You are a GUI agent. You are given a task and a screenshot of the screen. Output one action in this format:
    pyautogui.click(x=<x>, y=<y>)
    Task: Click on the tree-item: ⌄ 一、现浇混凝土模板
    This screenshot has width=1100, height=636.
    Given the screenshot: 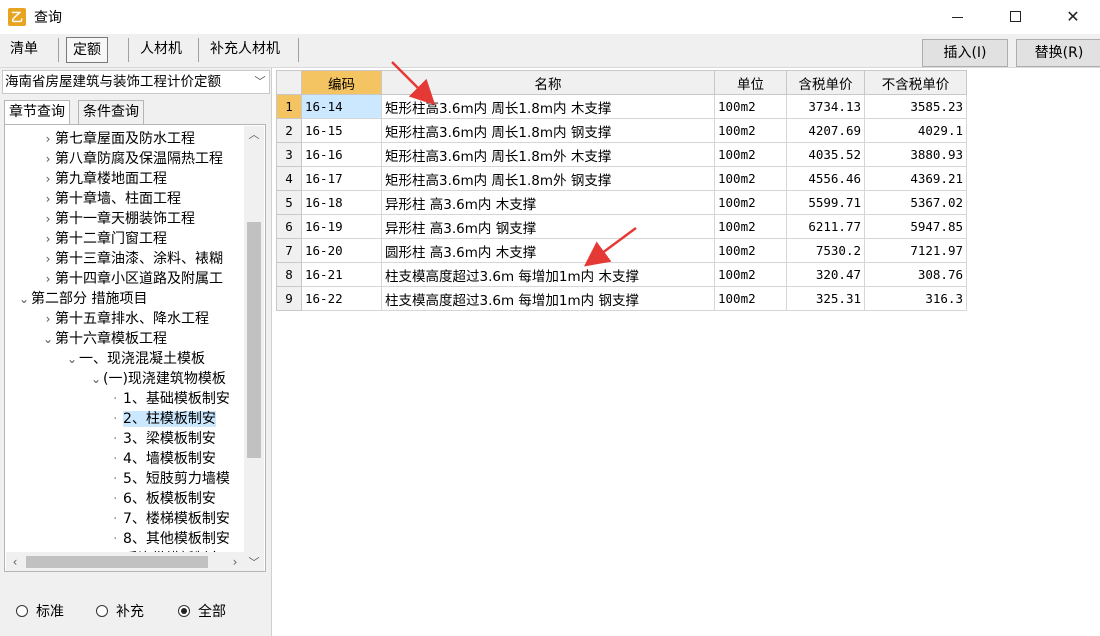 What is the action you would take?
    pyautogui.click(x=135, y=359)
    